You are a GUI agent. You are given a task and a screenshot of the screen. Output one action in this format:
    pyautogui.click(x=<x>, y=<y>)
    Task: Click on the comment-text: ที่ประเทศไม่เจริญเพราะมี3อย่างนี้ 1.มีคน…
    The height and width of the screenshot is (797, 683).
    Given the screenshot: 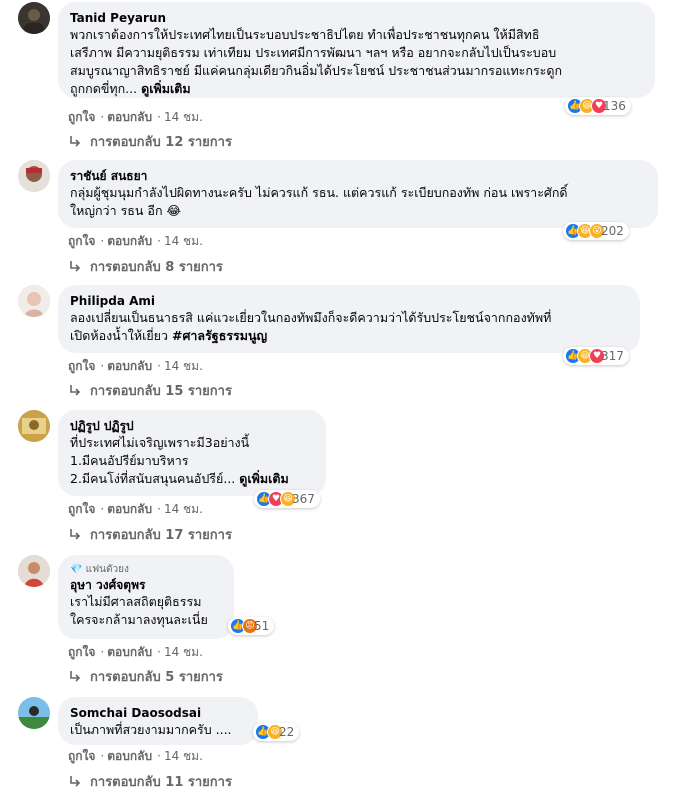 What is the action you would take?
    pyautogui.click(x=179, y=460)
    